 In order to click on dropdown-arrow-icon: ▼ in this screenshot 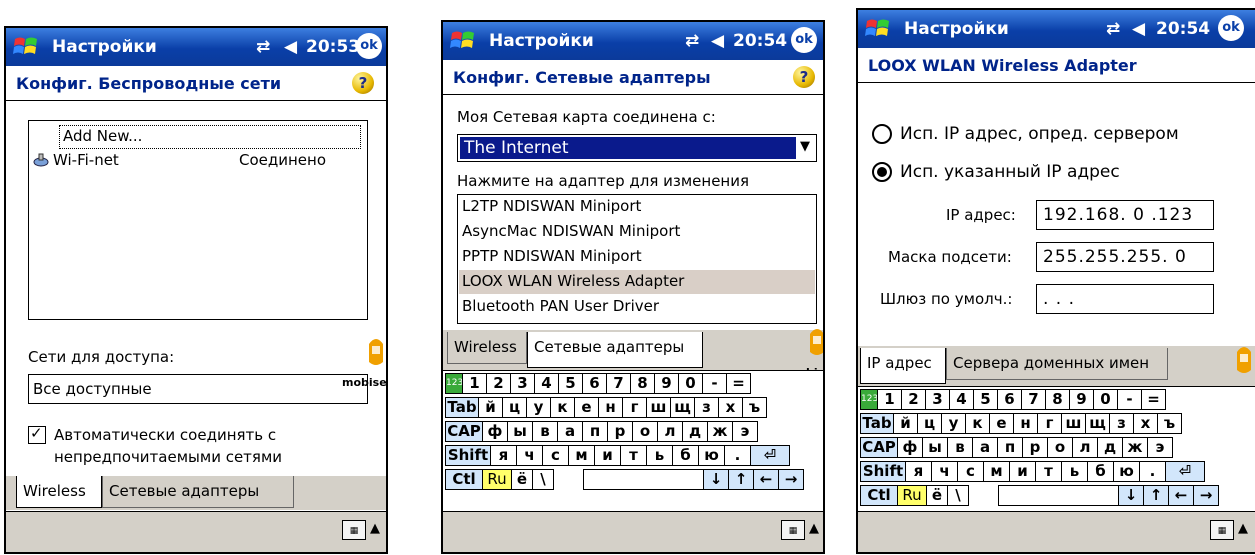, I will do `click(805, 146)`.